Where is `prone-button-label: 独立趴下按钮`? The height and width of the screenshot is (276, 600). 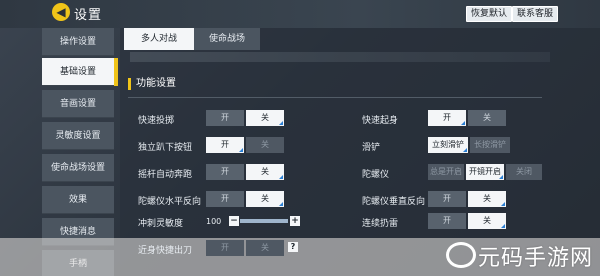 prone-button-label: 独立趴下按钮 is located at coordinates (165, 148).